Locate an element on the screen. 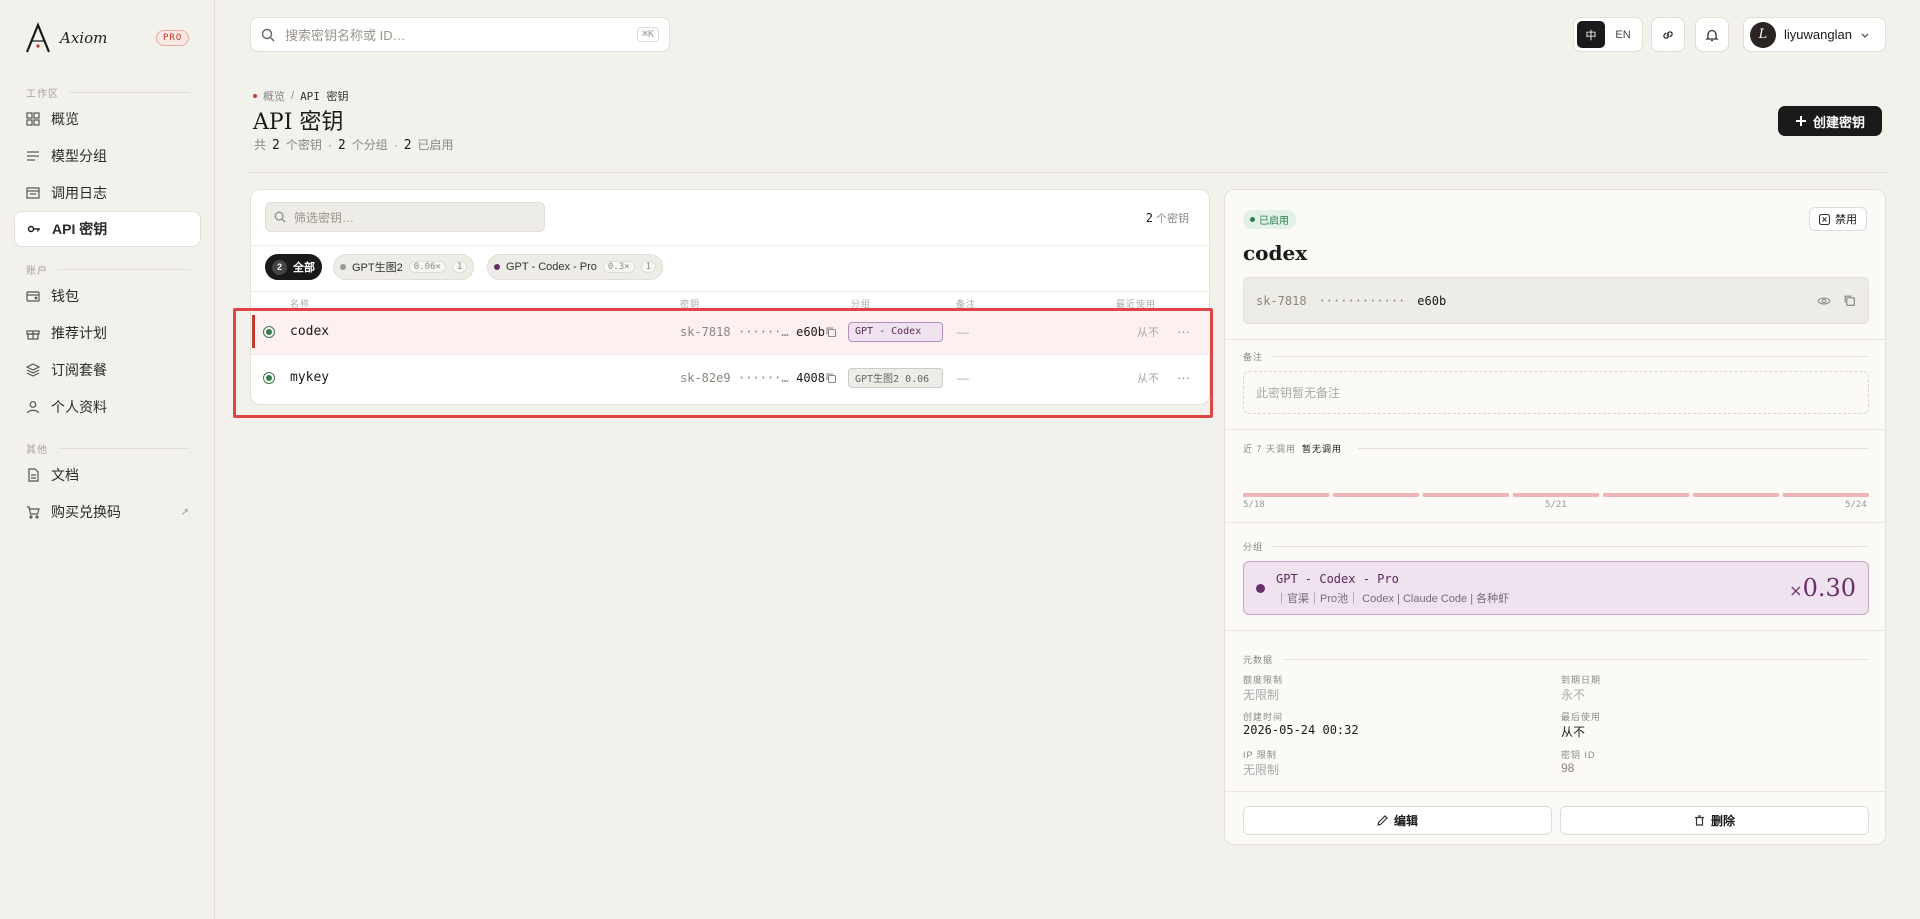 This screenshot has width=1920, height=919. global-search-input: 搜索密钥名称或 ID… ⌘K is located at coordinates (460, 34).